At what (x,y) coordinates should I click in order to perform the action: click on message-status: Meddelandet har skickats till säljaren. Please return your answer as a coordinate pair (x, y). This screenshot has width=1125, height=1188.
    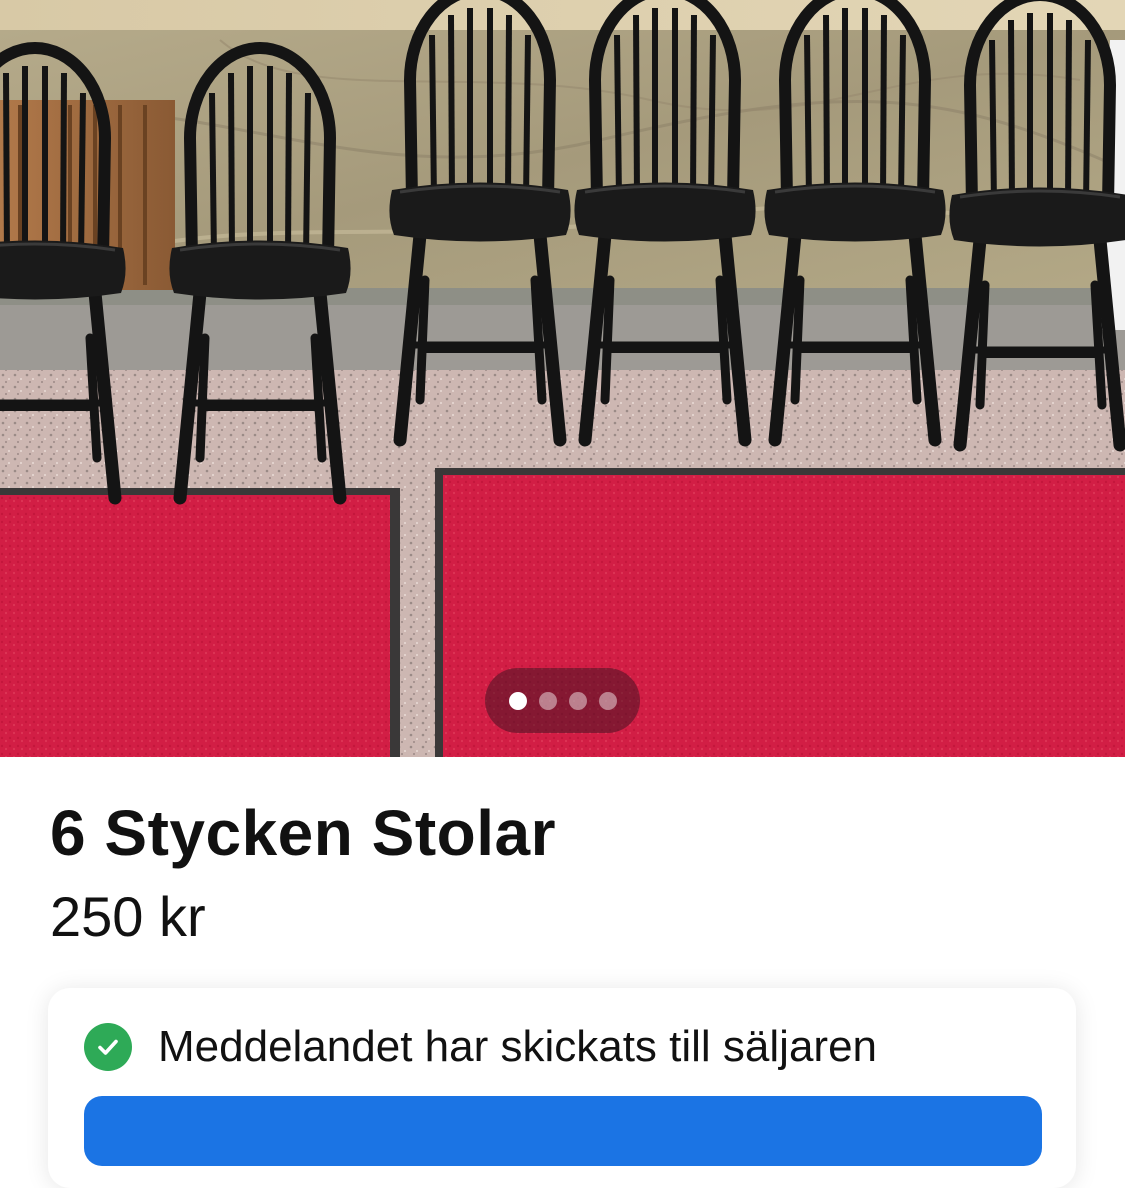
    Looking at the image, I should click on (480, 1047).